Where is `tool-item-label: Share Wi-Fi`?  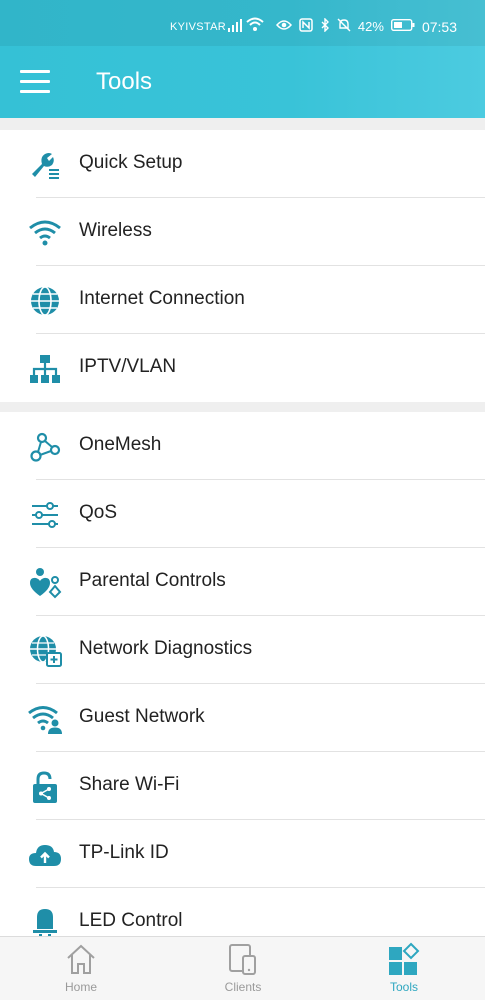 tool-item-label: Share Wi-Fi is located at coordinates (129, 784).